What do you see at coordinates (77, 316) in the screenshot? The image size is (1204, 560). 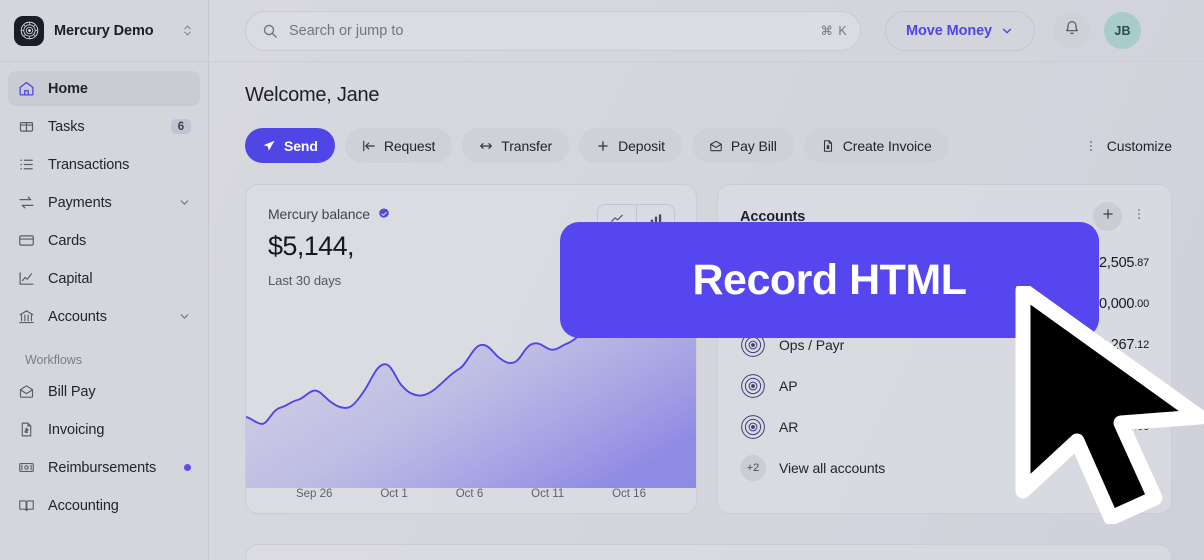 I see `sidebar-item-label: Accounts` at bounding box center [77, 316].